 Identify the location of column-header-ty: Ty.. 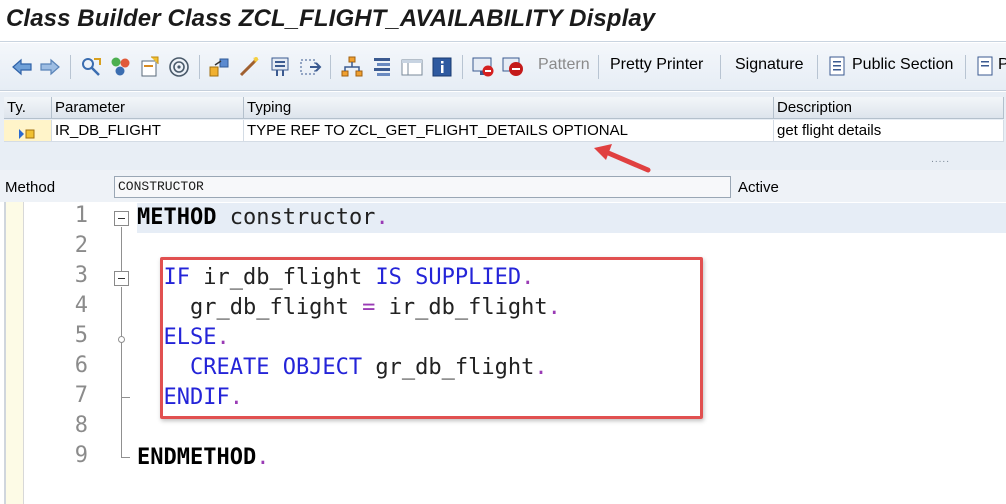
(28, 108).